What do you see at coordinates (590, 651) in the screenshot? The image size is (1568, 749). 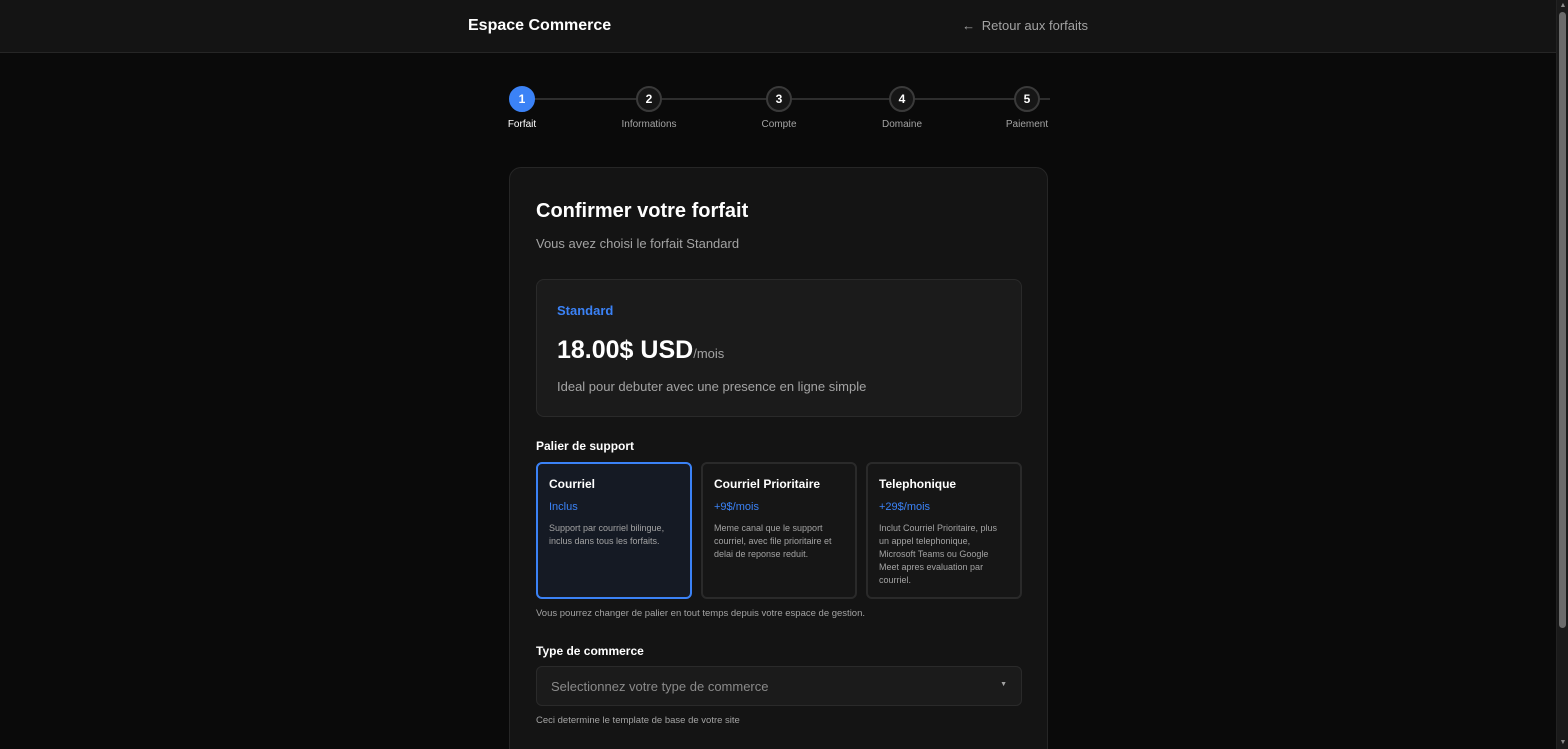 I see `commerce-type-label: Type de commerce` at bounding box center [590, 651].